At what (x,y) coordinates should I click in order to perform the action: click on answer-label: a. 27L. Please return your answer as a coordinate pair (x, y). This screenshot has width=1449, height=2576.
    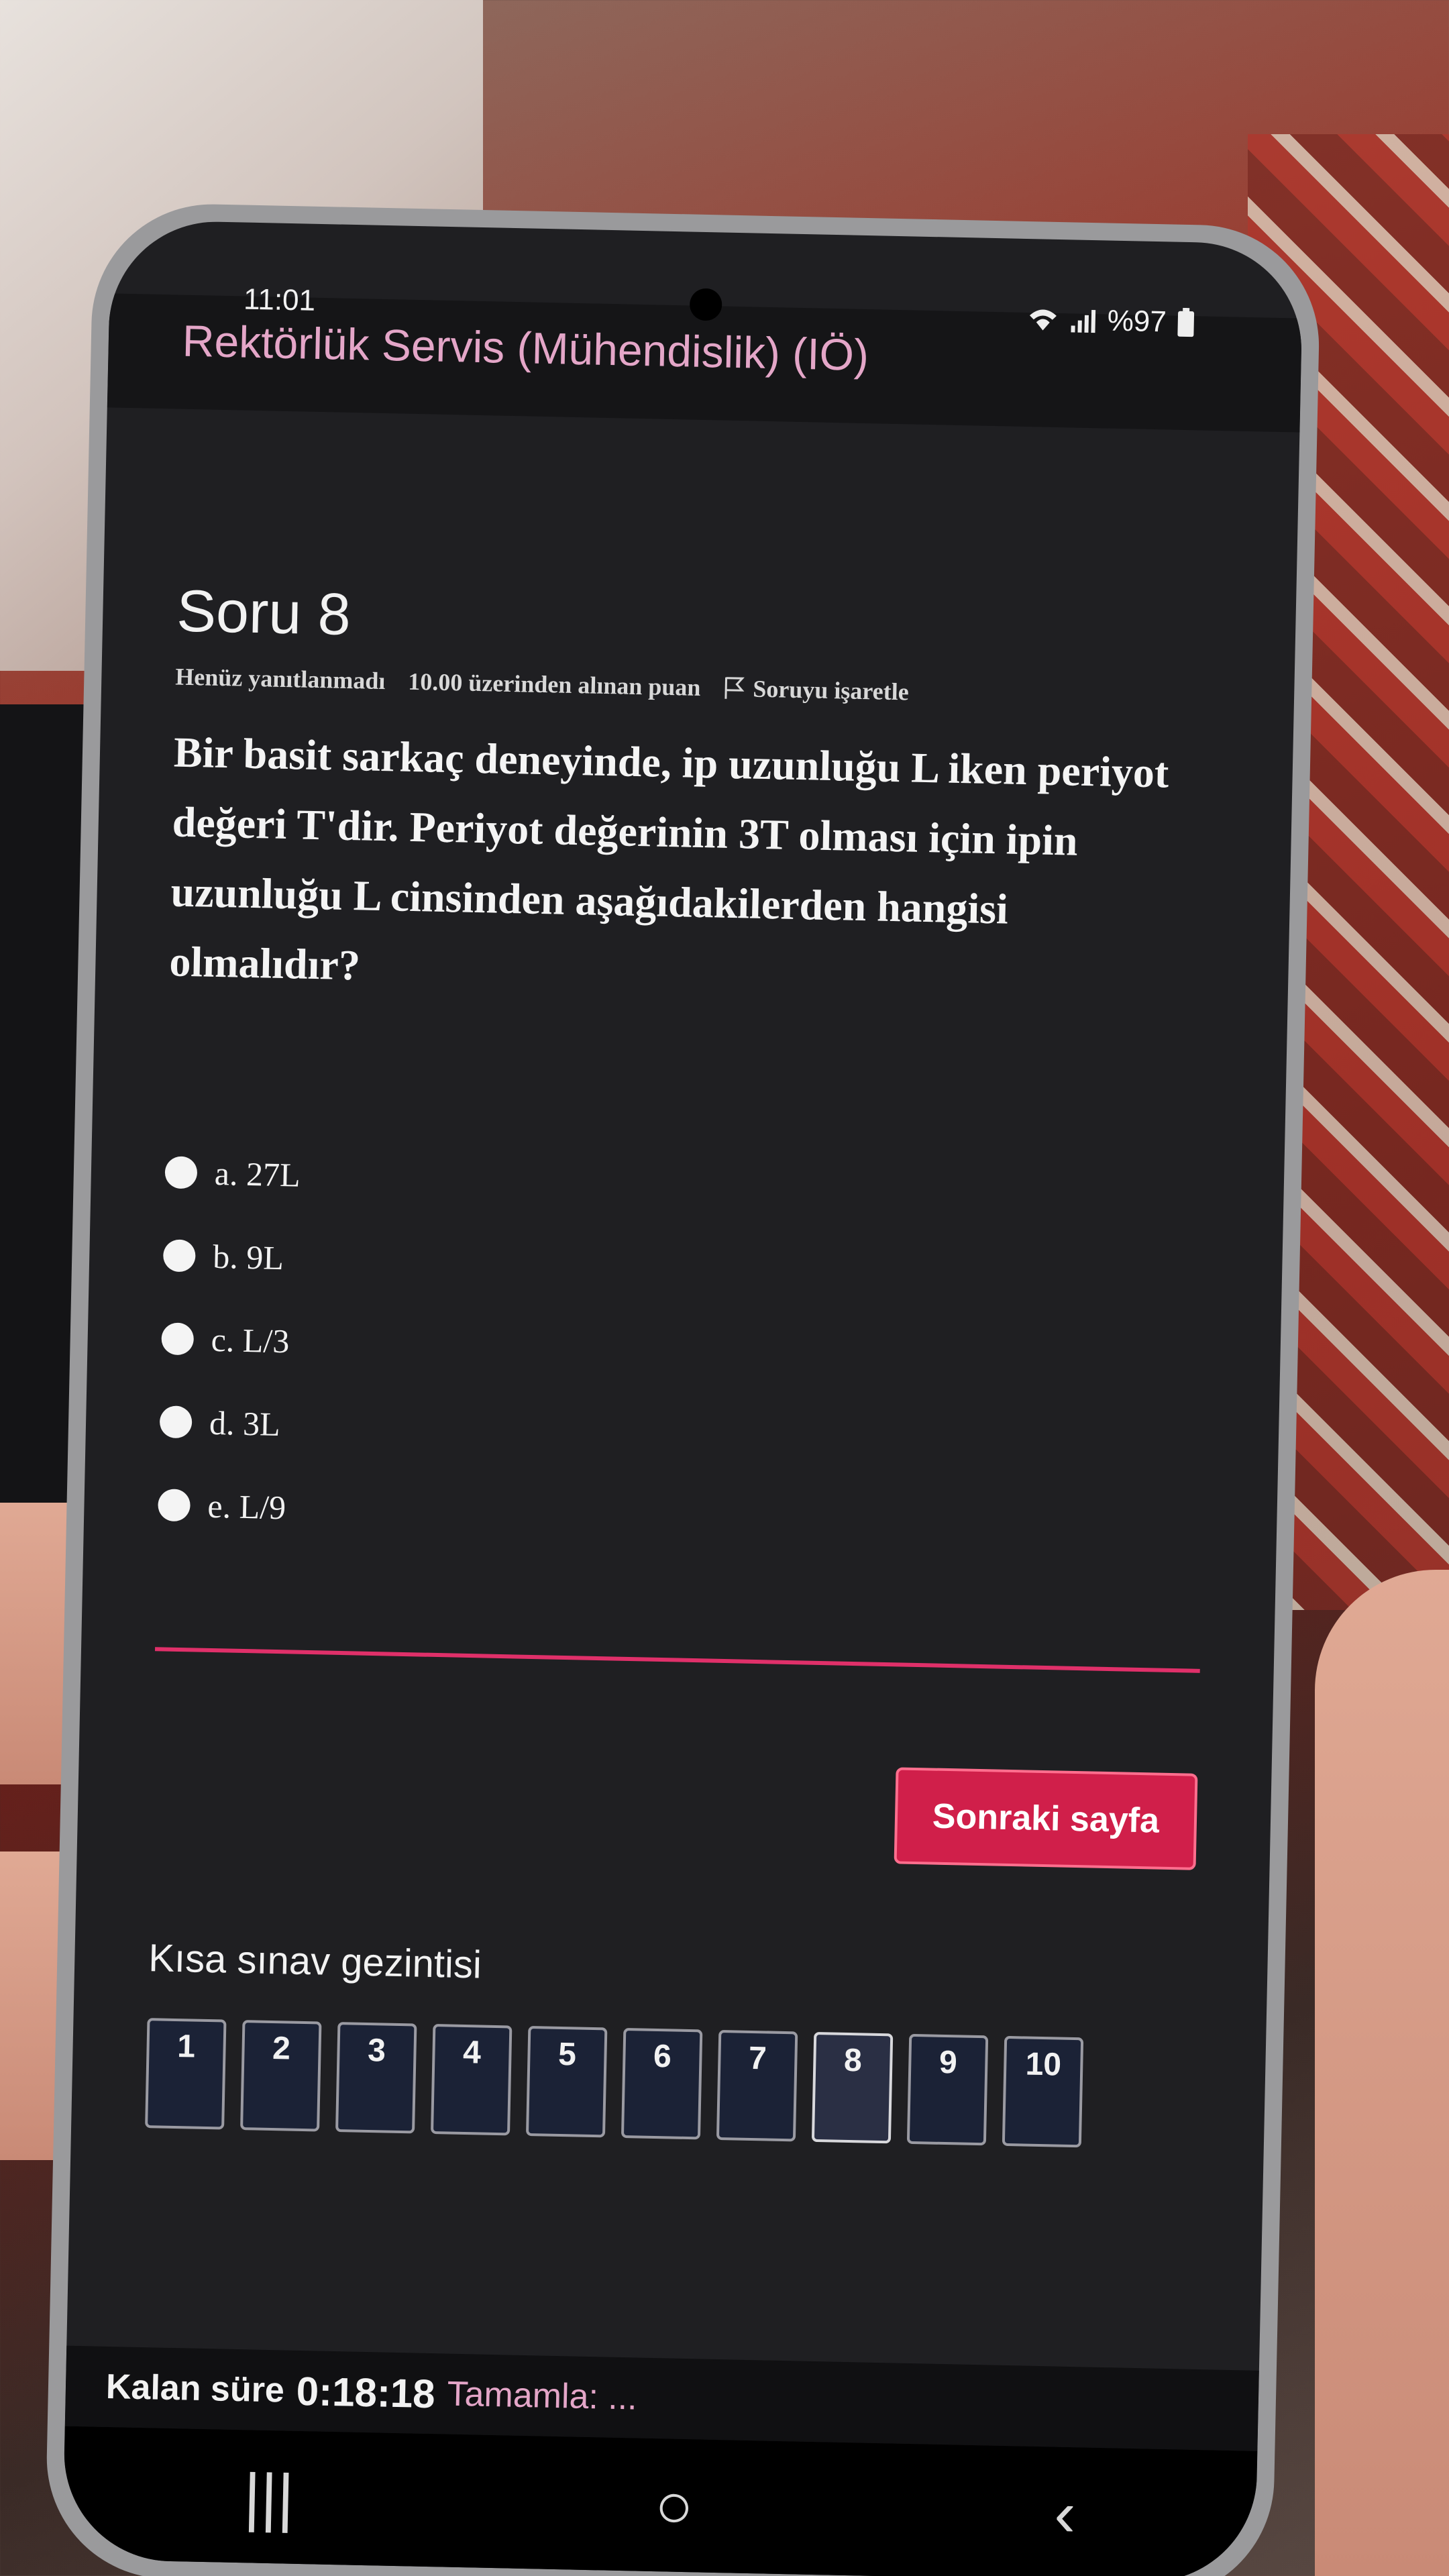
    Looking at the image, I should click on (257, 1174).